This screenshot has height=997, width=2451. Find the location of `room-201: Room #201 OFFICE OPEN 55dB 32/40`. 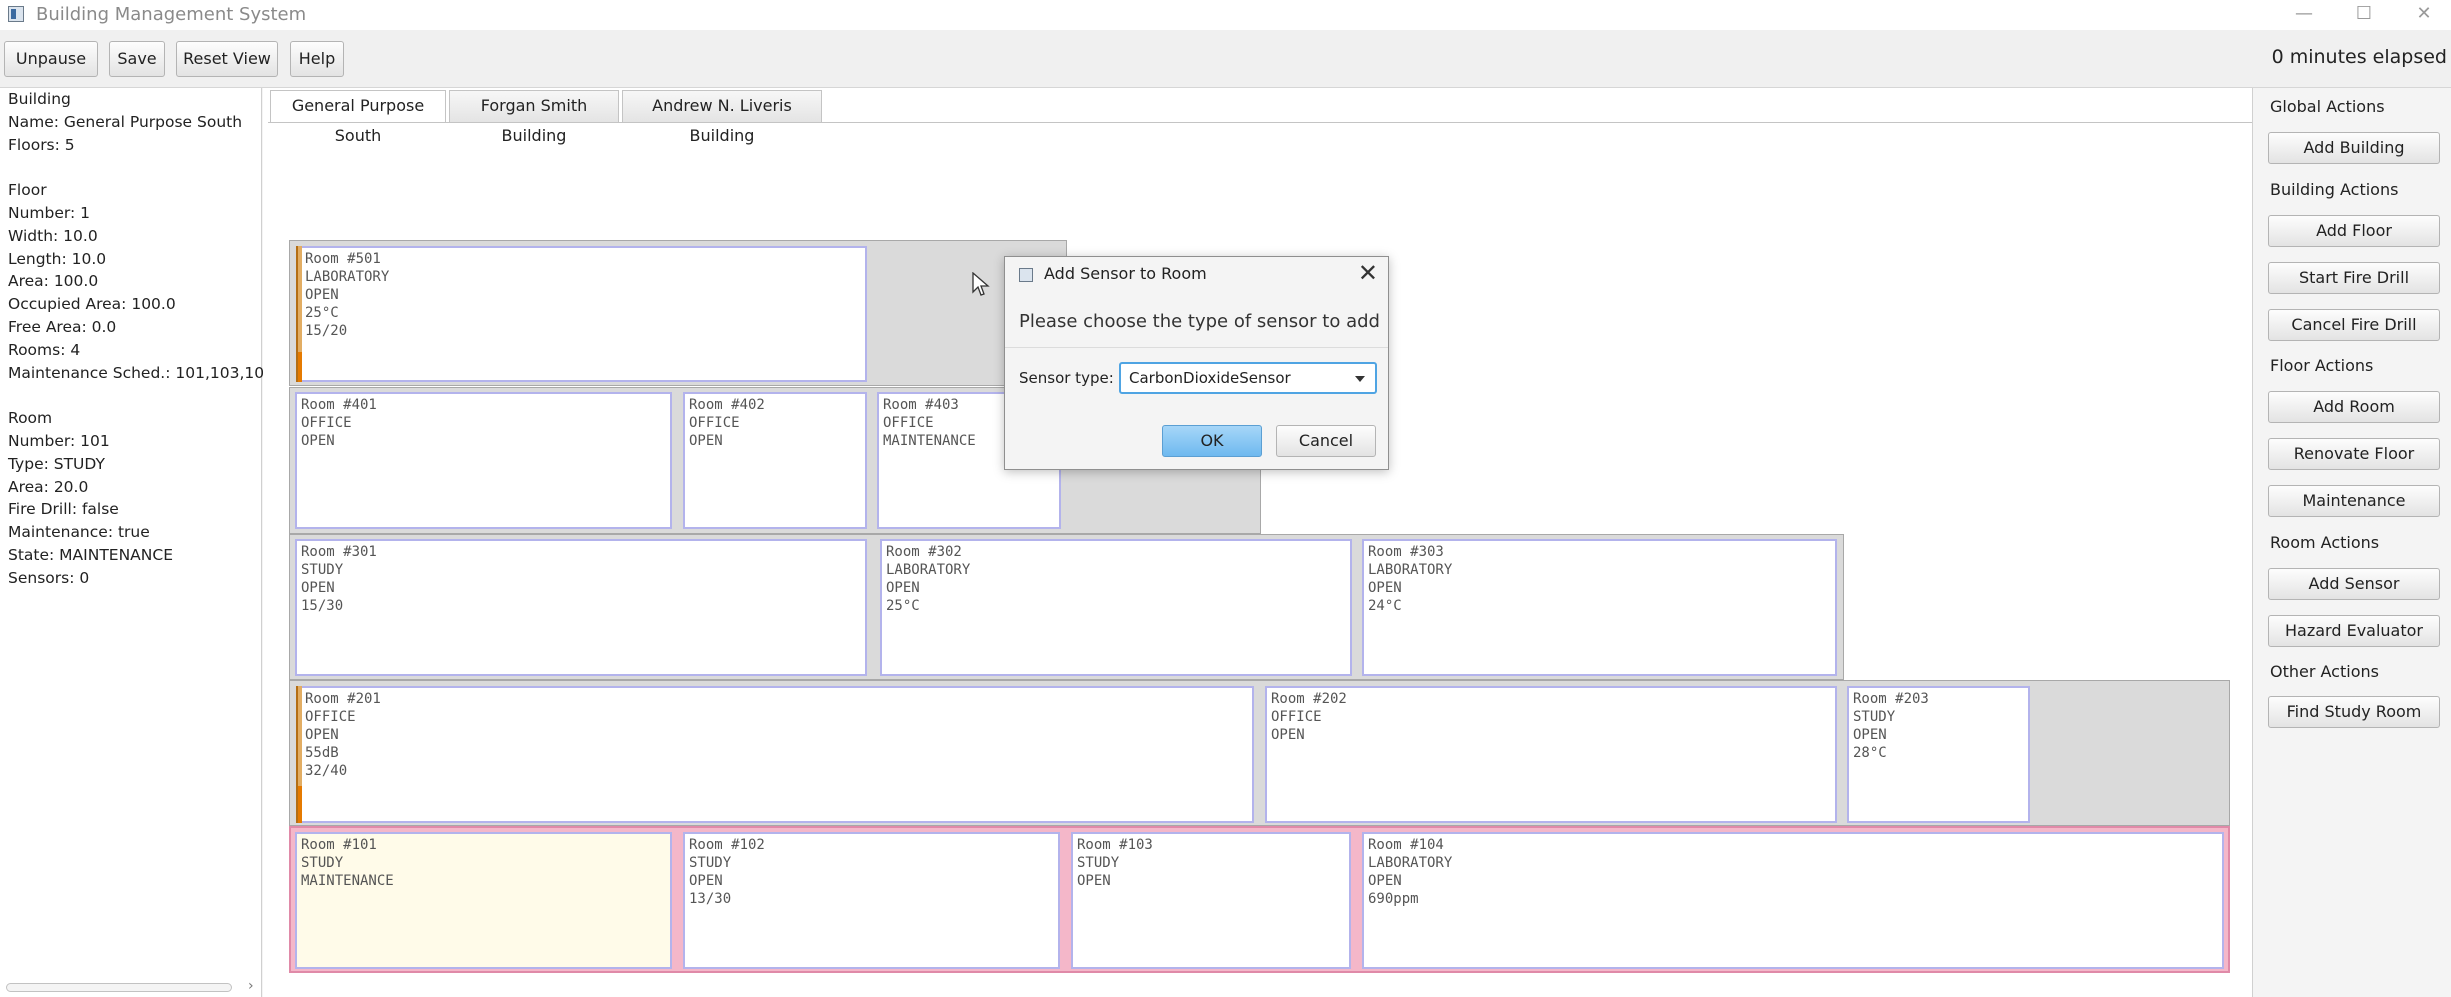

room-201: Room #201 OFFICE OPEN 55dB 32/40 is located at coordinates (776, 754).